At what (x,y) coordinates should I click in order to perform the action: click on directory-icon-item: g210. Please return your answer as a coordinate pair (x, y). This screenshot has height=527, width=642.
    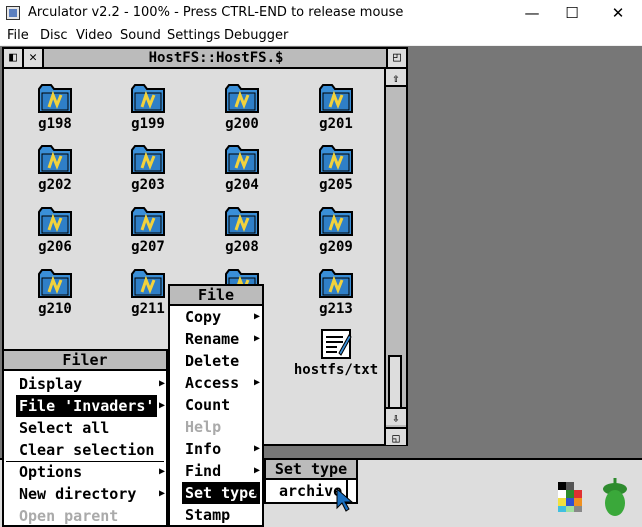
    Looking at the image, I should click on (55, 297).